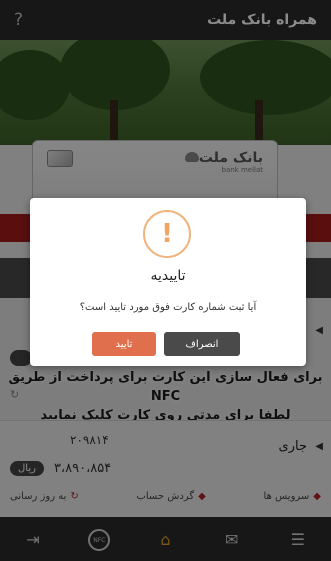 This screenshot has height=561, width=331. Describe the element at coordinates (168, 307) in the screenshot. I see `dialog-message: آیا ثبت شماره کارت فوق مورد تایید است؟` at that location.